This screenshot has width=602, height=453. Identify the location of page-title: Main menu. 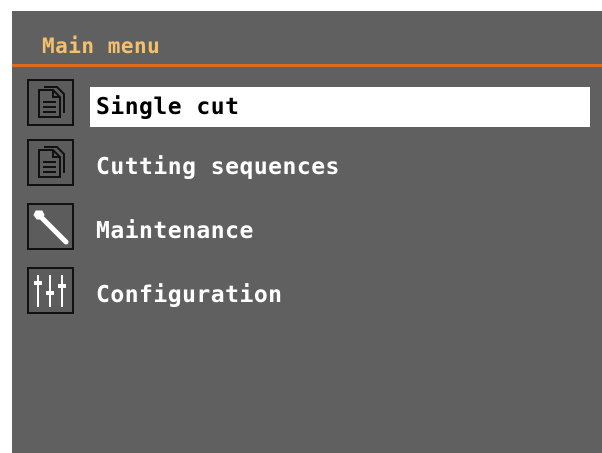
(101, 46).